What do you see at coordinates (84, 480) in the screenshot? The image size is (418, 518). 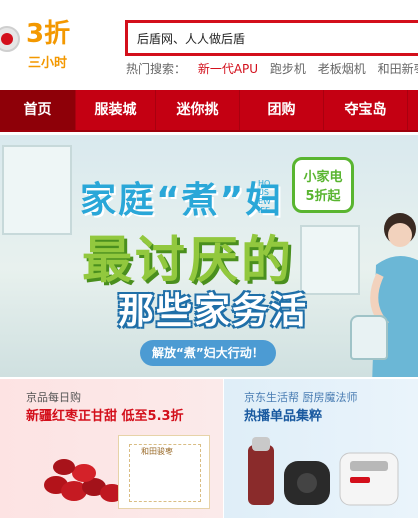 I see `red-dates-image` at bounding box center [84, 480].